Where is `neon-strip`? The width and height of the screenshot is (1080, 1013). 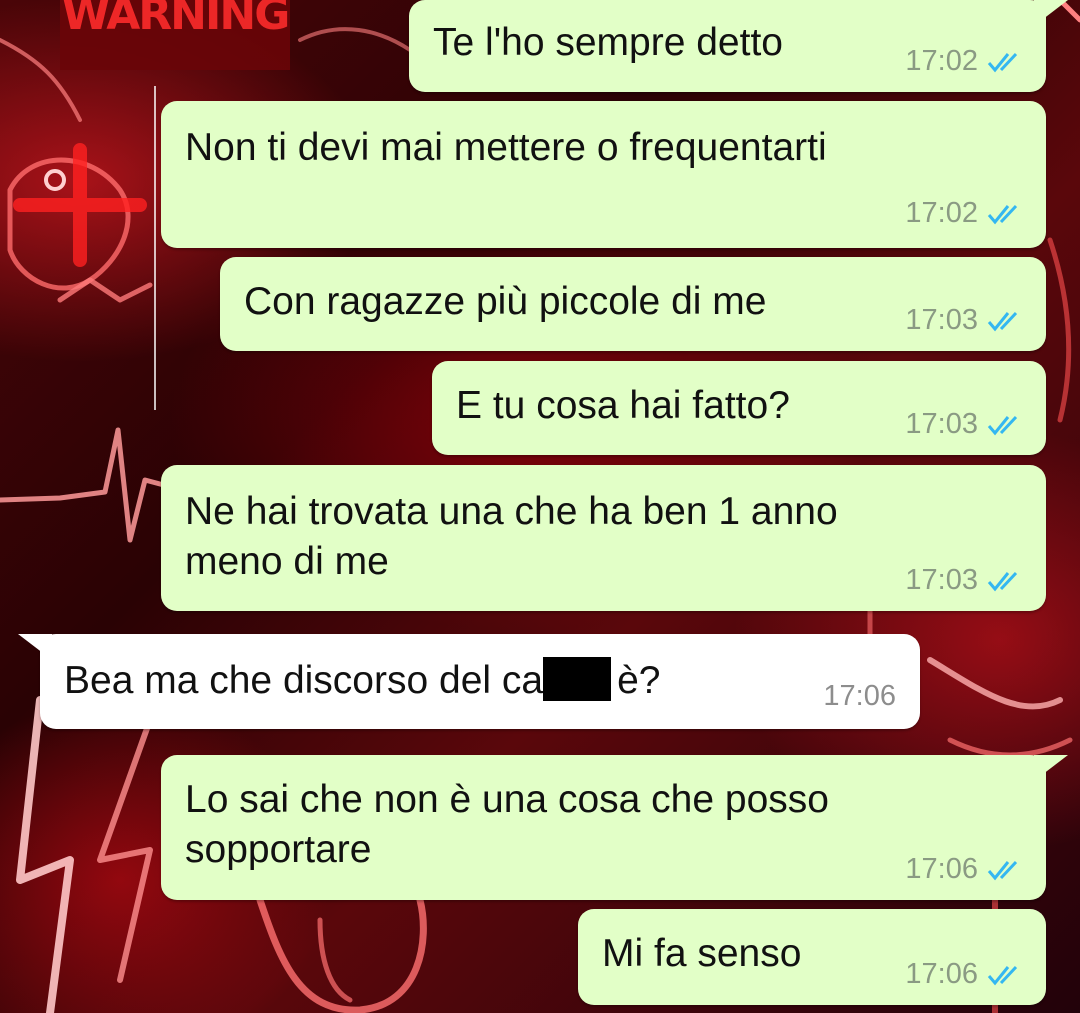
neon-strip is located at coordinates (155, 248).